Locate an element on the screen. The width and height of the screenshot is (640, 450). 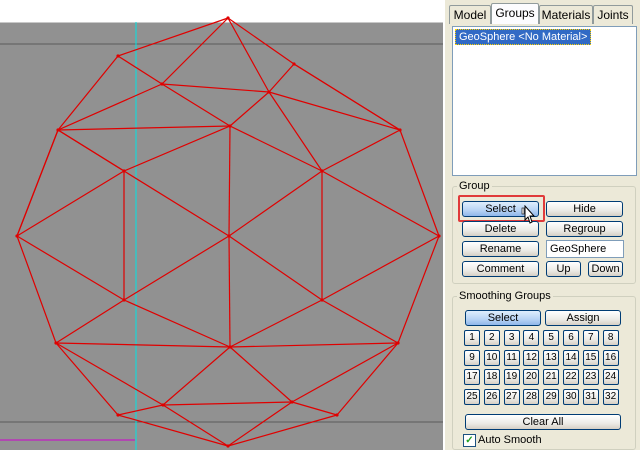
smoothing-group-button: 30 is located at coordinates (571, 397).